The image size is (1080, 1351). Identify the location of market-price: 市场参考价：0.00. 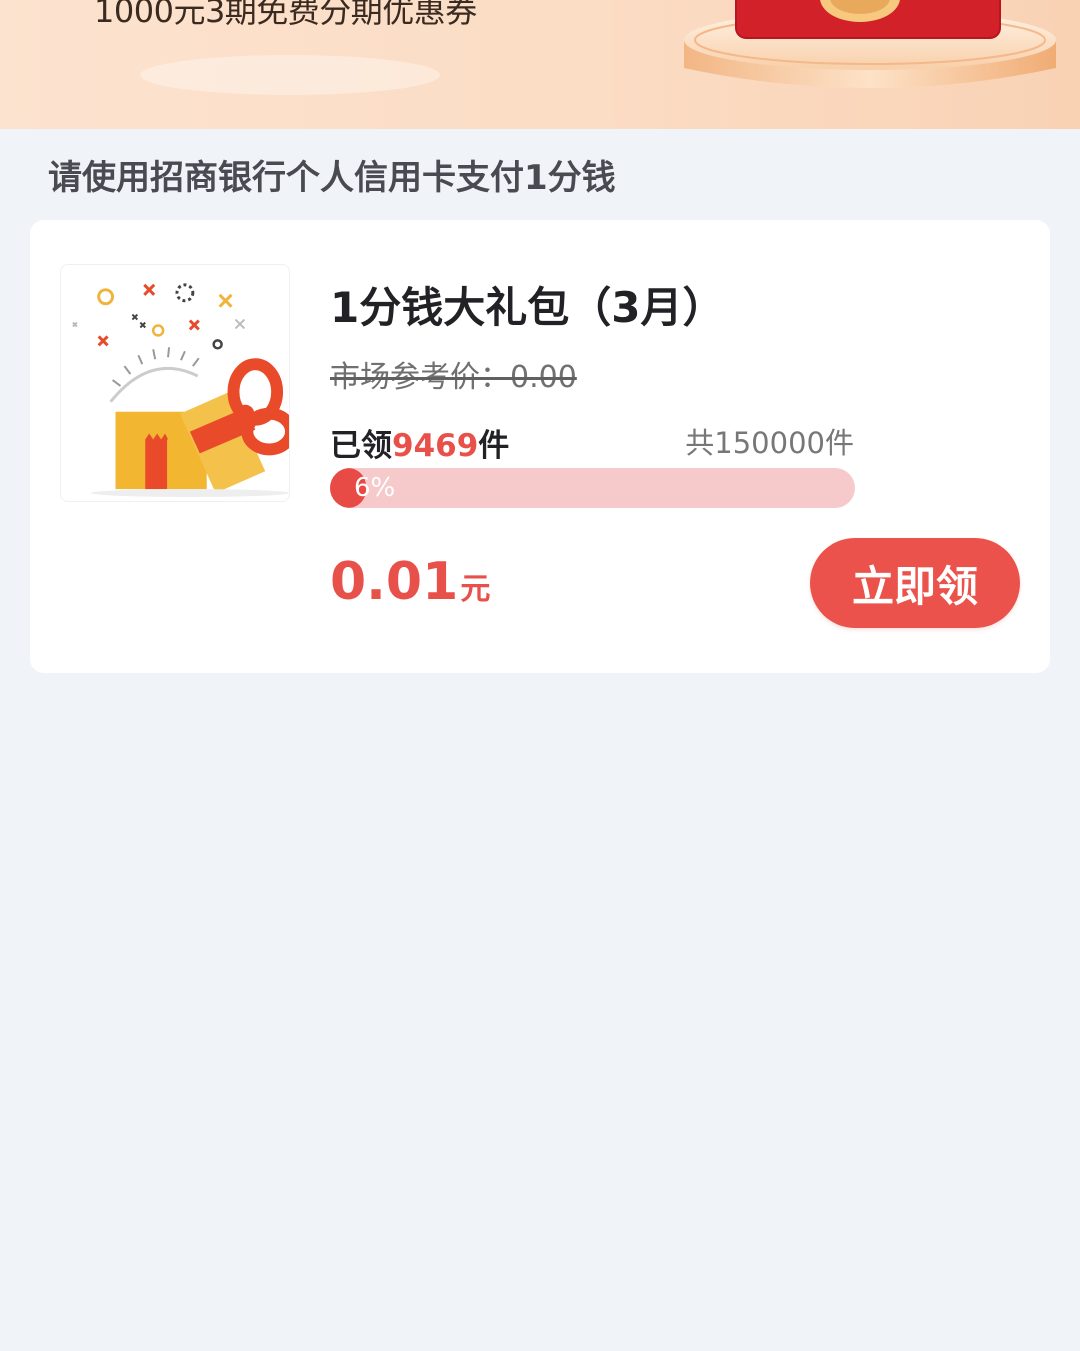
(453, 377).